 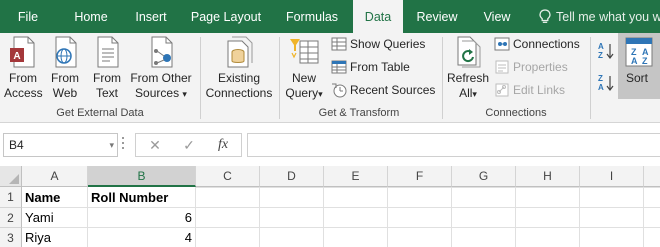 What do you see at coordinates (124, 144) in the screenshot?
I see `formula-bar-resize-handle` at bounding box center [124, 144].